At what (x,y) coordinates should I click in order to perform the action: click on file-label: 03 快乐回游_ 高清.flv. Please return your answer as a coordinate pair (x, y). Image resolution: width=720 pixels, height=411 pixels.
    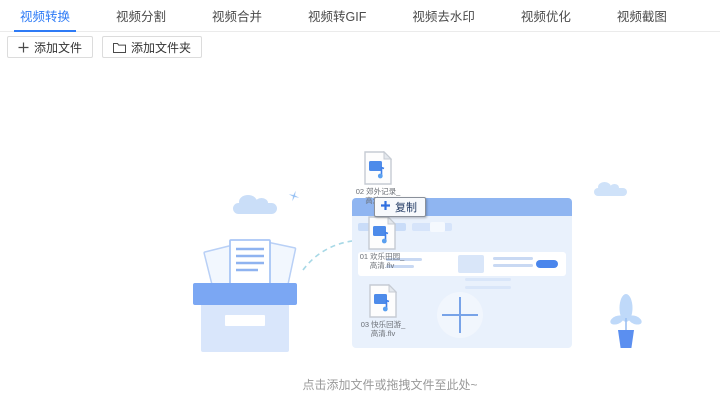
    Looking at the image, I should click on (383, 329).